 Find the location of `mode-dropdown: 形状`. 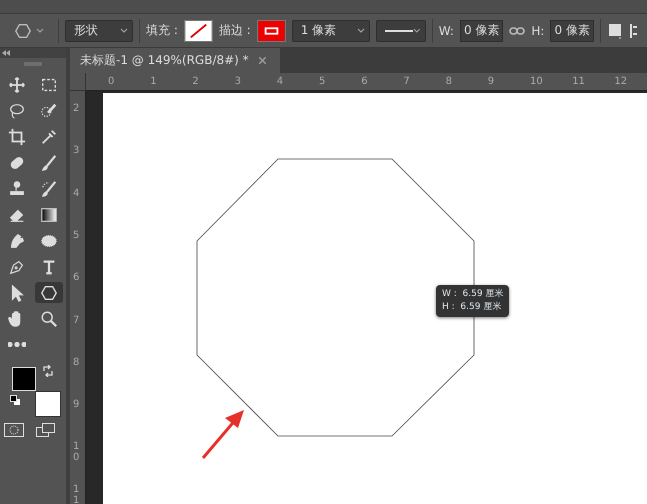

mode-dropdown: 形状 is located at coordinates (99, 31).